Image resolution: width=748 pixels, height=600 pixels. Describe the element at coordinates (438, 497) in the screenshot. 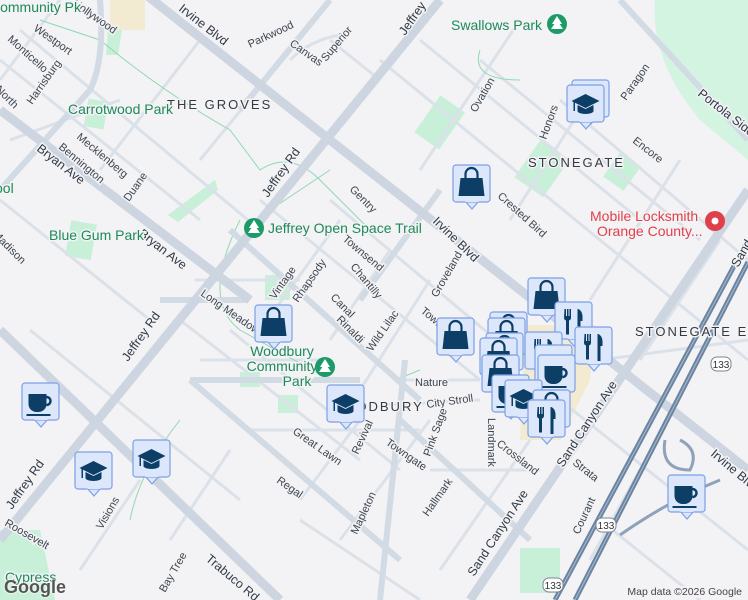

I see `svg-text: Hallmark` at that location.